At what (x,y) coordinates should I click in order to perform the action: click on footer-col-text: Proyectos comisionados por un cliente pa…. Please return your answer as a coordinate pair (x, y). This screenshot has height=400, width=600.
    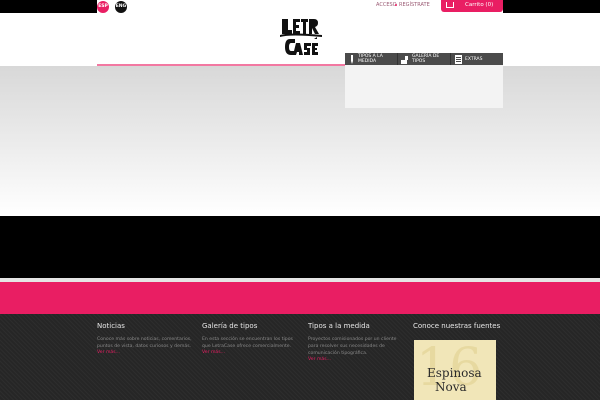
    Looking at the image, I should click on (352, 346).